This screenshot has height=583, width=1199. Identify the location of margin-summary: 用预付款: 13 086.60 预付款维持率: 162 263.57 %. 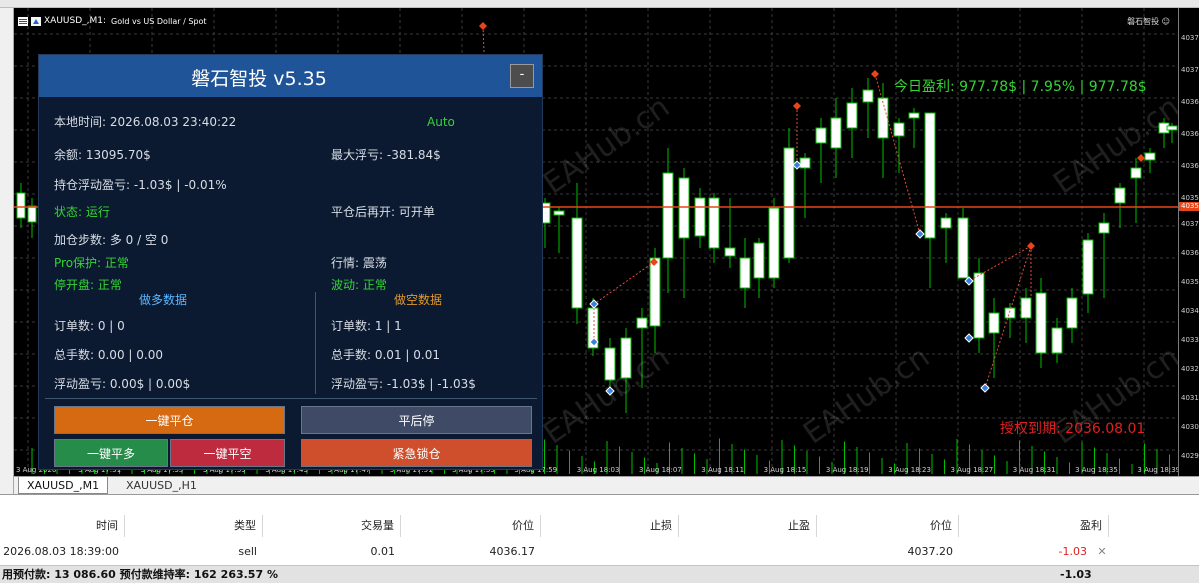
(140, 574).